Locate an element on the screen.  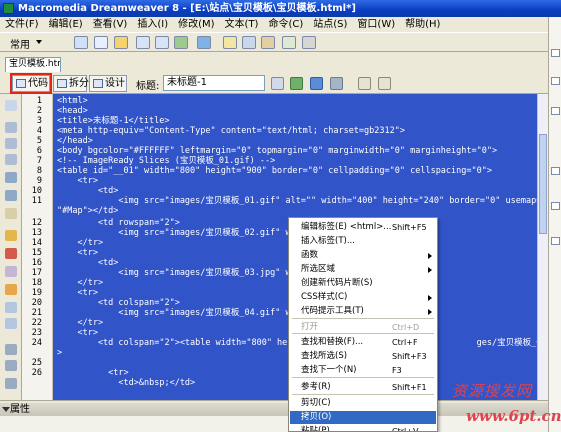
code-line: <head> is located at coordinates (72, 111).